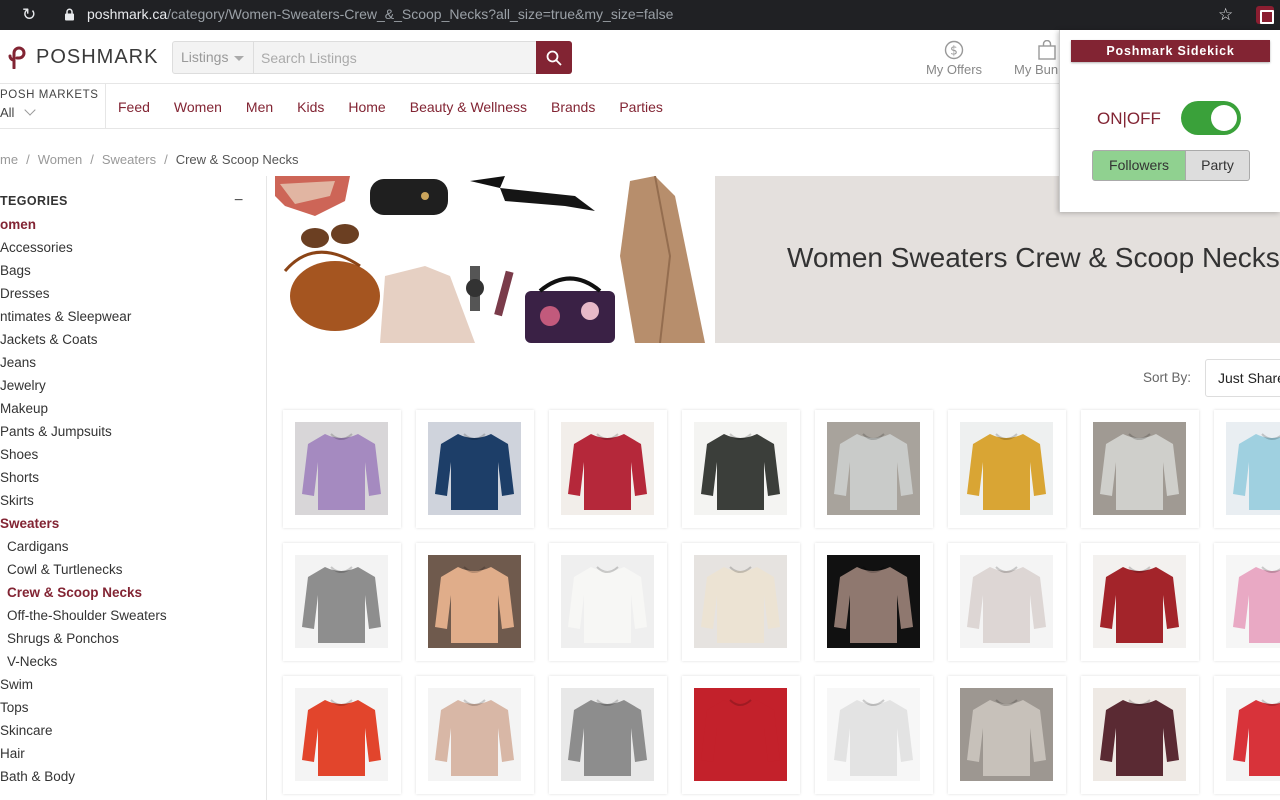  I want to click on category-item: ntimates & Sleepwear, so click(83, 319).